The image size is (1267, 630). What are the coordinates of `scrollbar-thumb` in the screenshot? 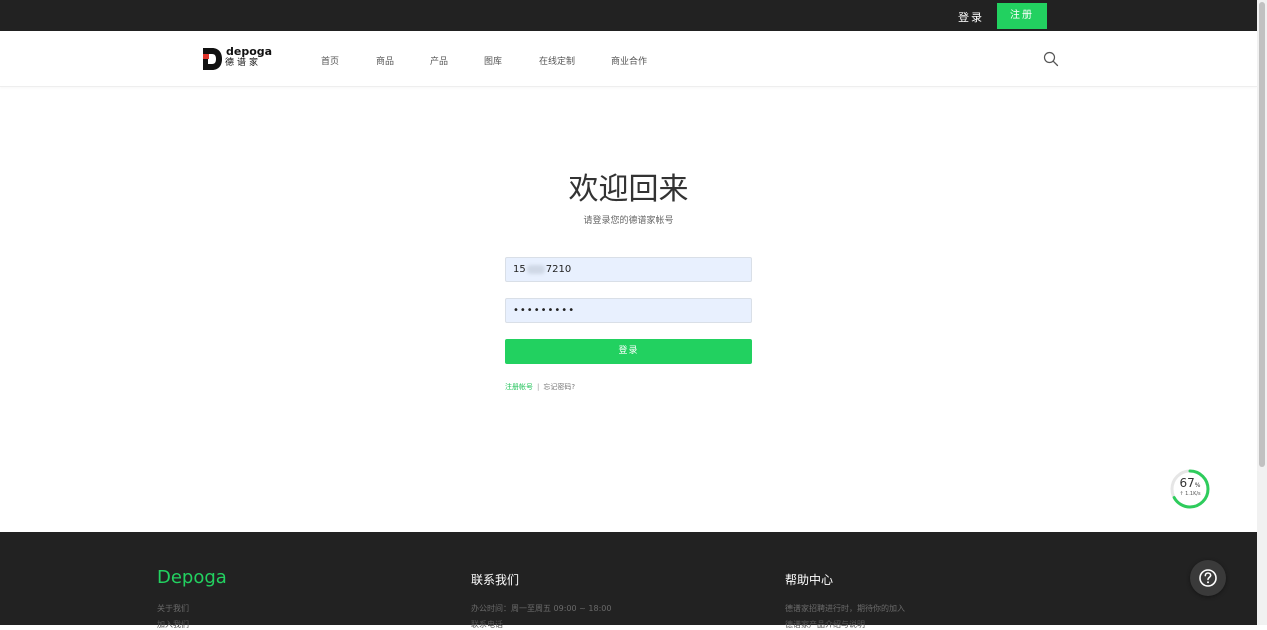 It's located at (1262, 234).